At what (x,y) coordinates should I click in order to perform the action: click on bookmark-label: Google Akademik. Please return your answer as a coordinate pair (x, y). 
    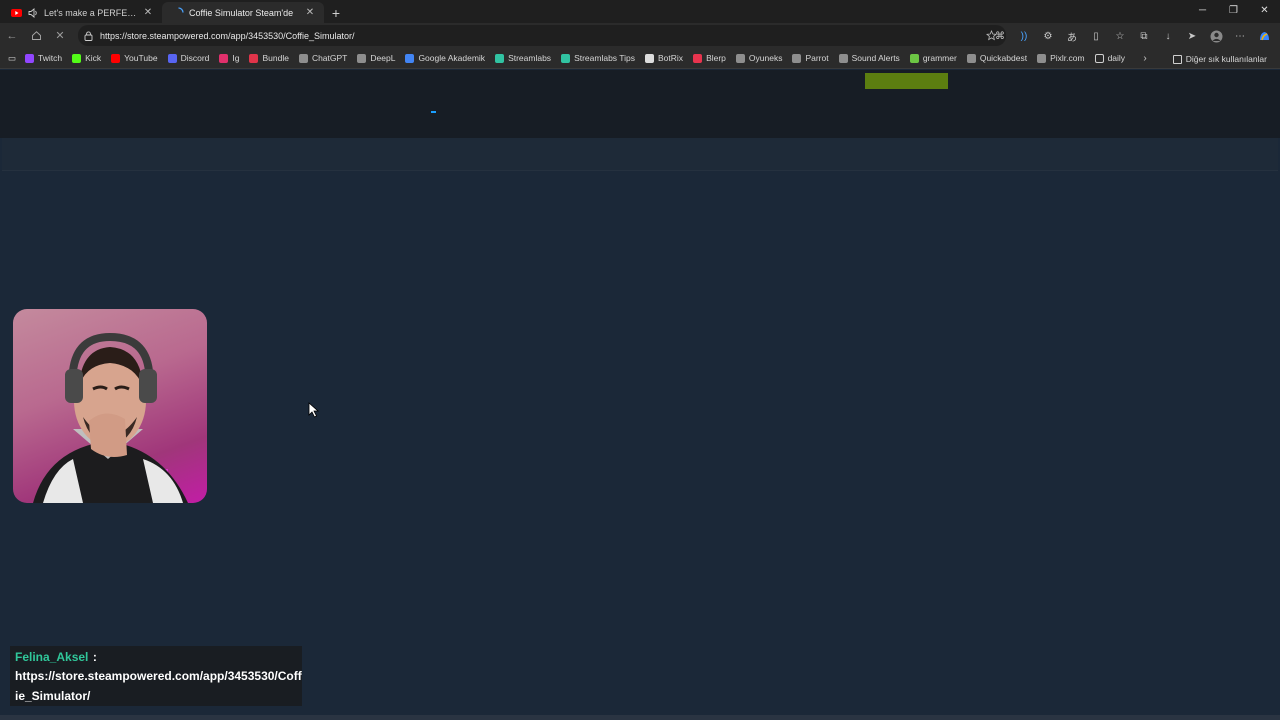
    Looking at the image, I should click on (452, 58).